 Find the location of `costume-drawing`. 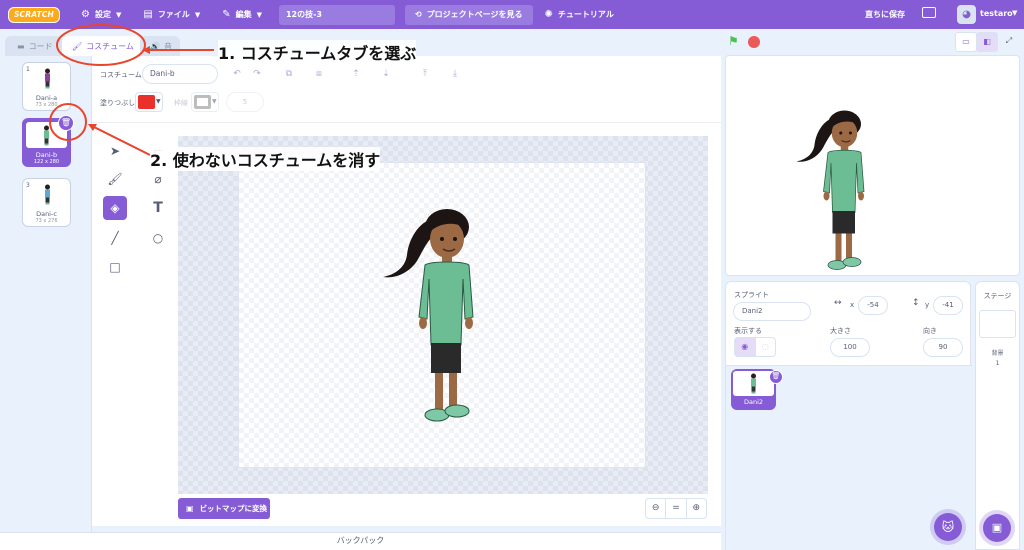

costume-drawing is located at coordinates (428, 315).